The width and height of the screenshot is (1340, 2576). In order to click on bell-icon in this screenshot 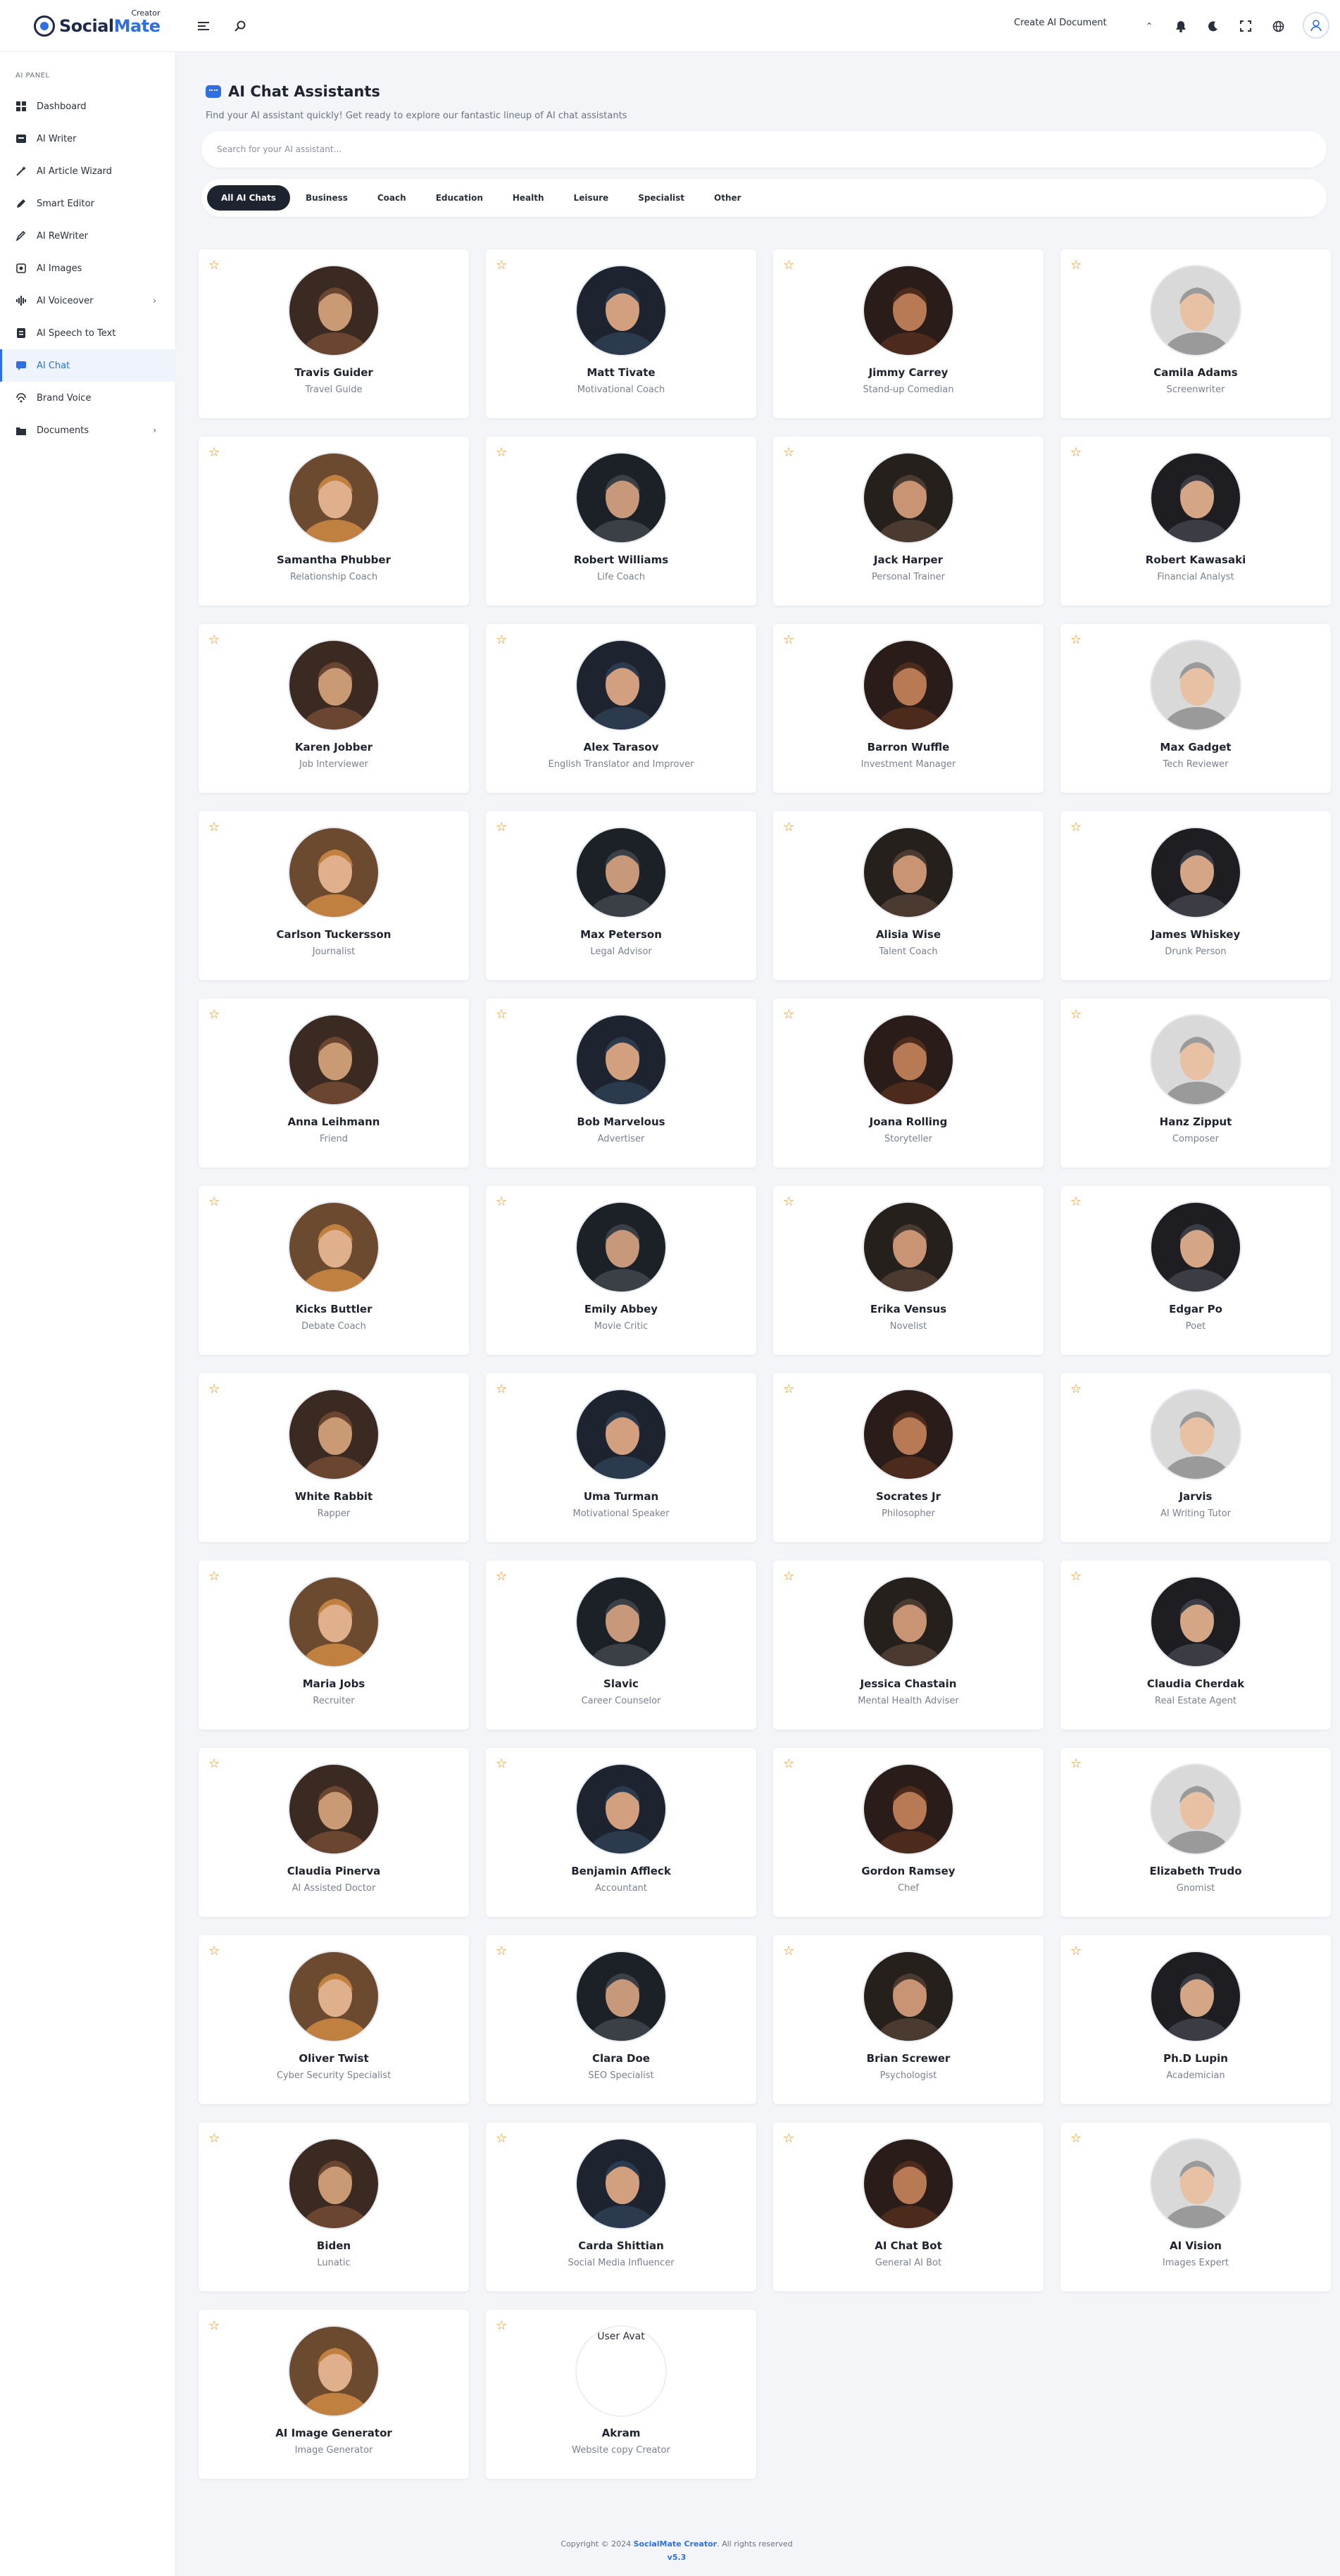, I will do `click(1181, 26)`.